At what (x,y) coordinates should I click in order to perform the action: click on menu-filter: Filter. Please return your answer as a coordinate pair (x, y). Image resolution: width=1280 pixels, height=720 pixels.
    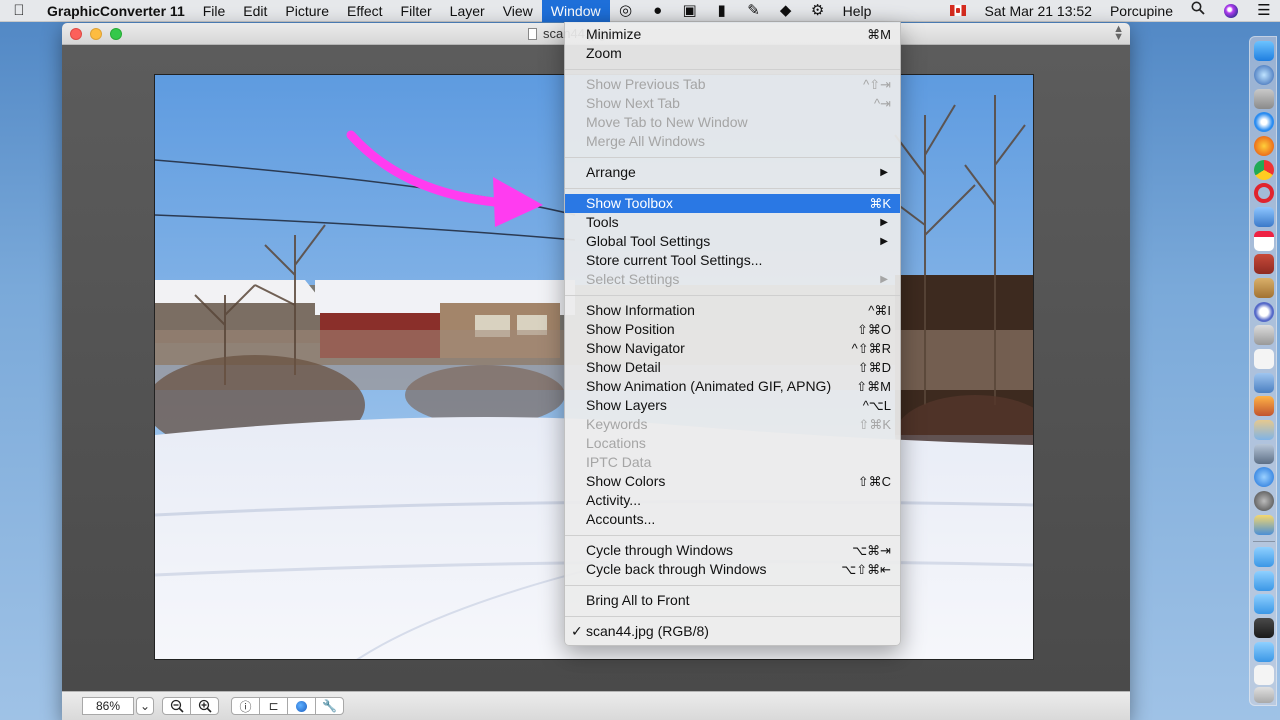
    Looking at the image, I should click on (416, 11).